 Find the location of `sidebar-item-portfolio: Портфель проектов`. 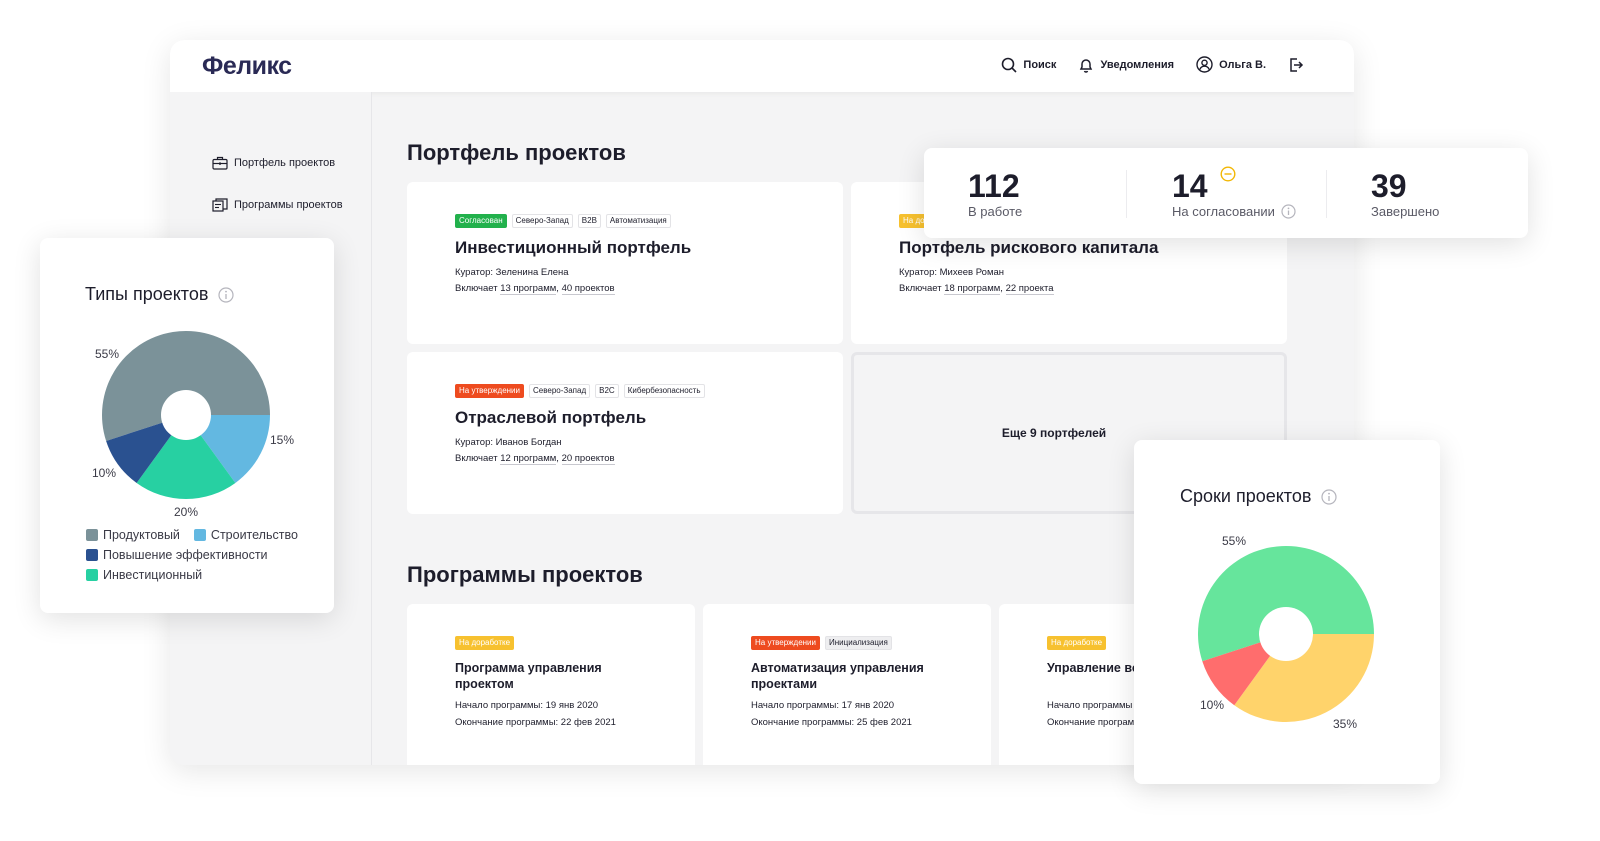

sidebar-item-portfolio: Портфель проектов is located at coordinates (273, 163).